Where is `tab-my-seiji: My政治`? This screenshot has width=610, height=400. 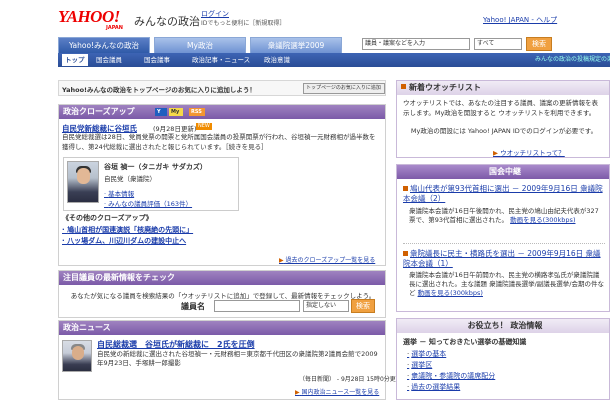
tab-my-seiji: My政治 is located at coordinates (200, 45).